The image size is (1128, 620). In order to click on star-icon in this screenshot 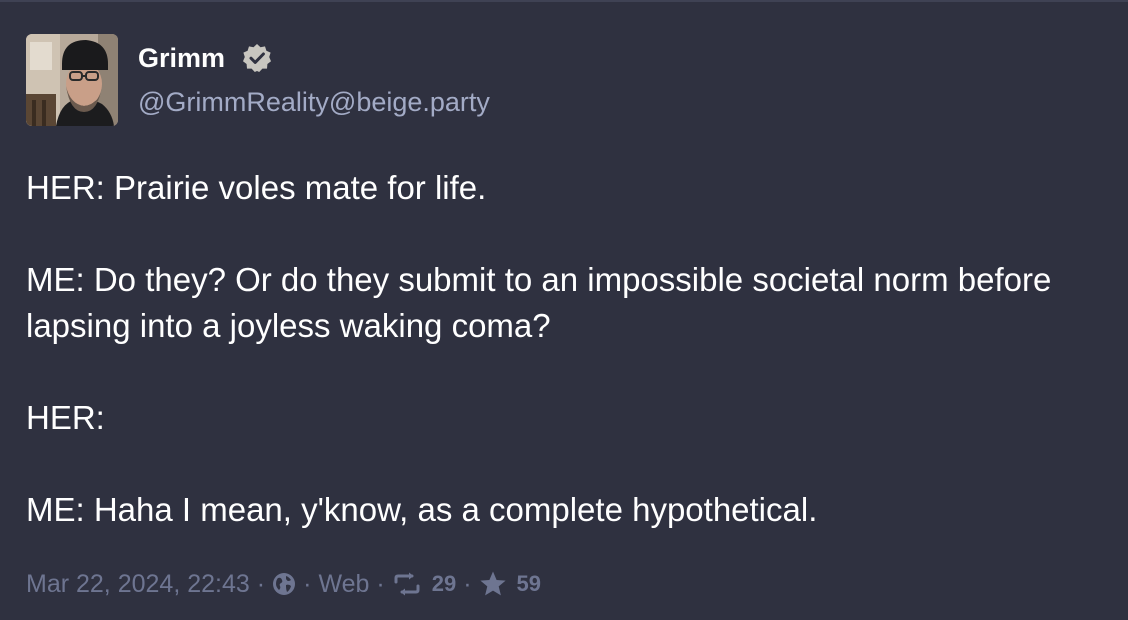, I will do `click(493, 584)`.